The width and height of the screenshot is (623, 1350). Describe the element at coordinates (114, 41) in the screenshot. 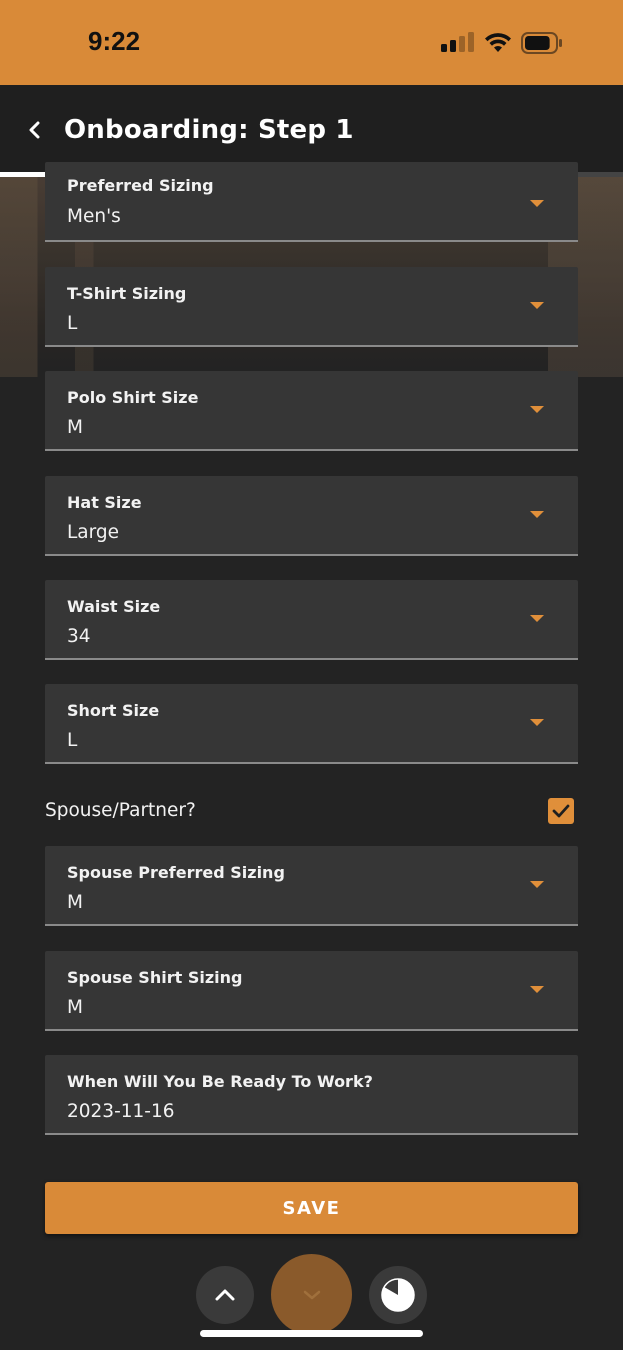

I see `status-time: 9:22` at that location.